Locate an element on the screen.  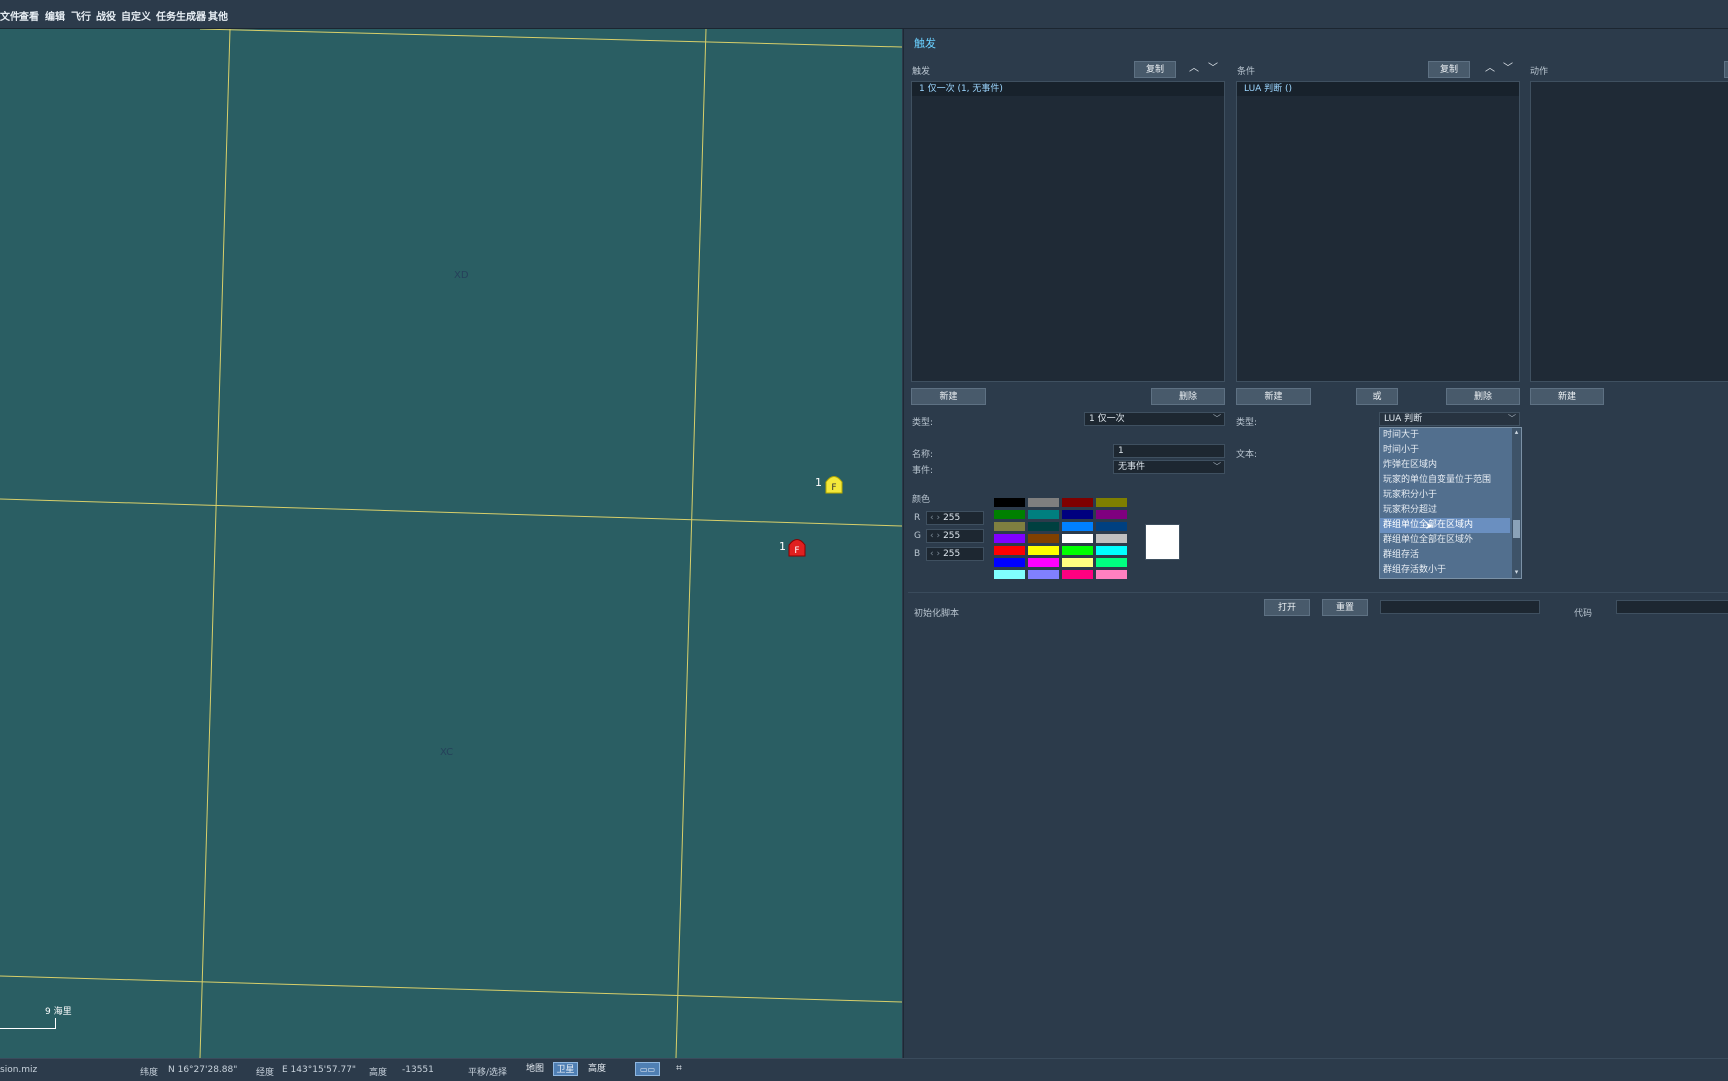
delete-trigger-button: 删除 is located at coordinates (1188, 396).